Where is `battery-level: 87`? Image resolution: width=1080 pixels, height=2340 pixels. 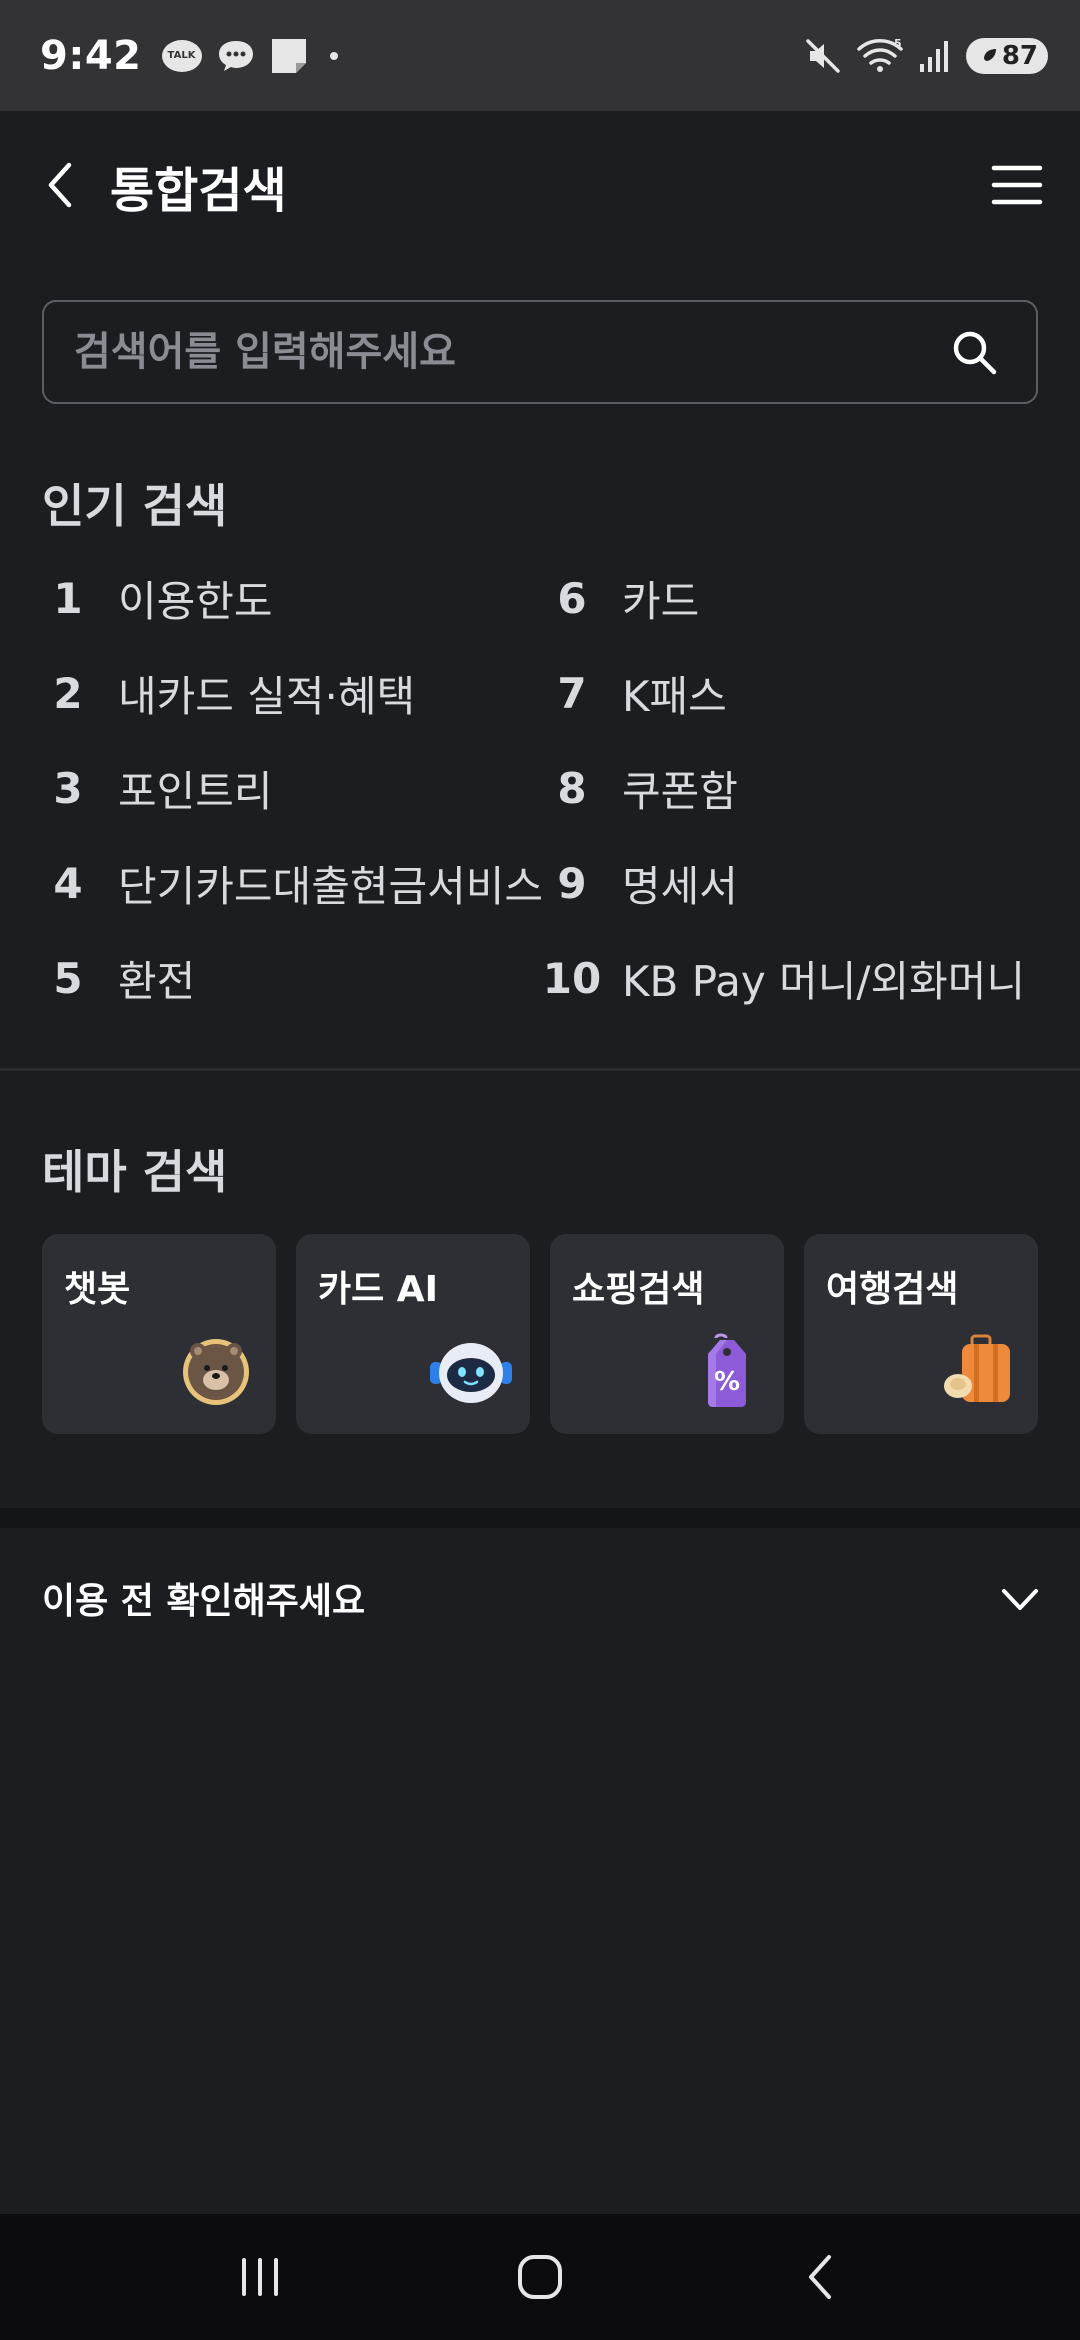 battery-level: 87 is located at coordinates (1019, 55).